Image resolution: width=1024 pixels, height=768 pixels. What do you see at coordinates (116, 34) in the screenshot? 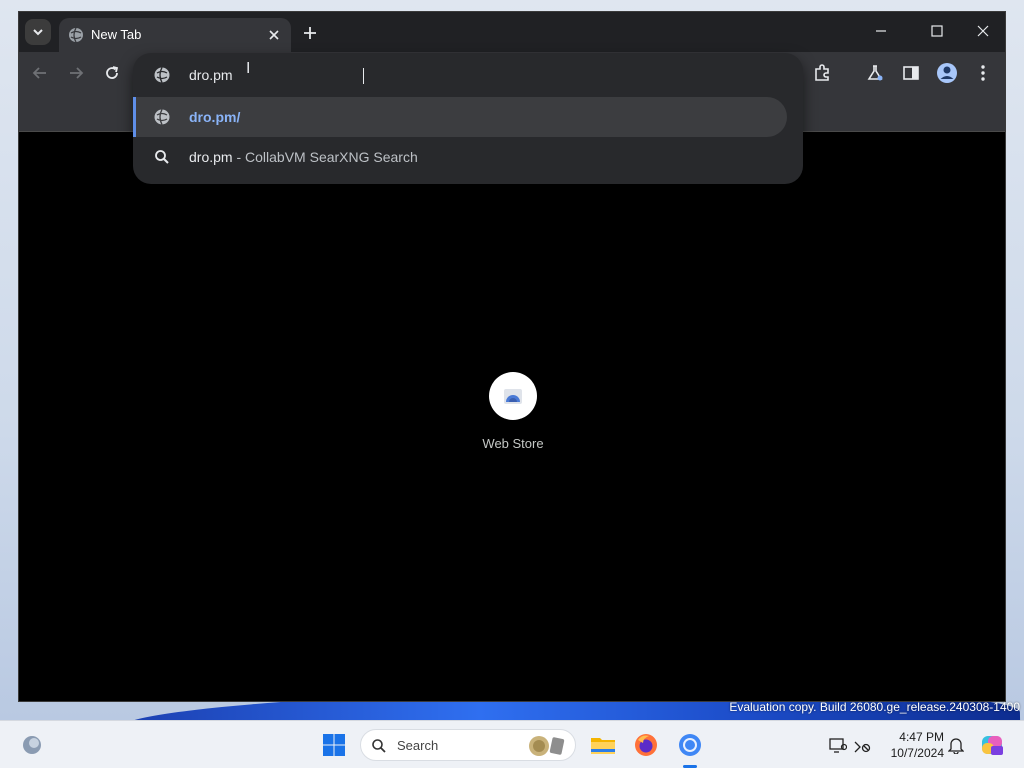
I see `tab-title: New Tab` at bounding box center [116, 34].